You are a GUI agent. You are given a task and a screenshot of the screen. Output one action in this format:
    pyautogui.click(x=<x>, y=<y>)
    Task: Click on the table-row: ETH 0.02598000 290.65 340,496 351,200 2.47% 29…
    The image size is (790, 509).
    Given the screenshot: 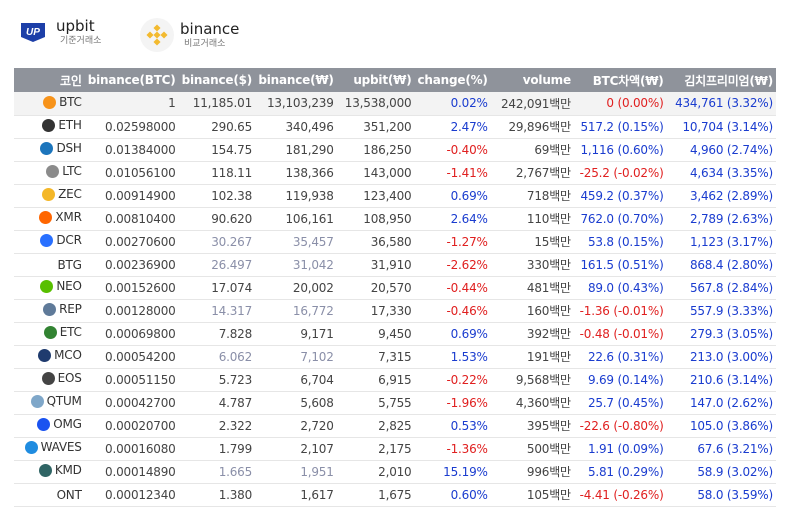 What is the action you would take?
    pyautogui.click(x=395, y=126)
    